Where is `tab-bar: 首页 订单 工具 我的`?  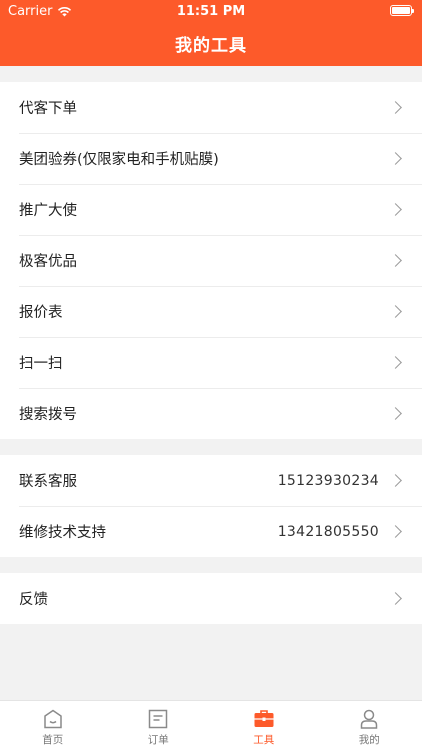 tab-bar: 首页 订单 工具 我的 is located at coordinates (211, 725).